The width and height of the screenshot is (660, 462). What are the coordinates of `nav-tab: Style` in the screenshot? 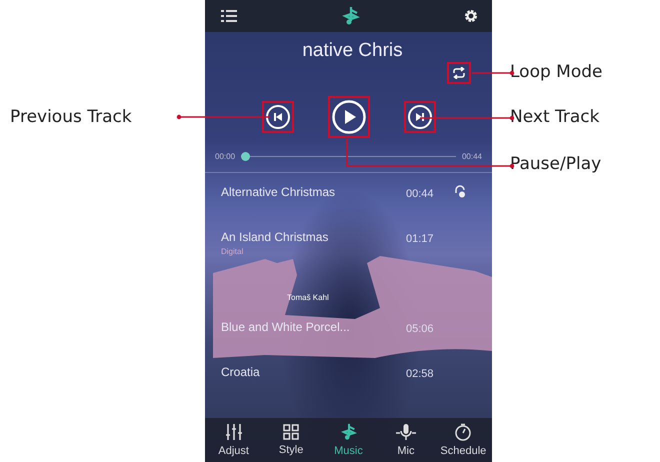 It's located at (291, 440).